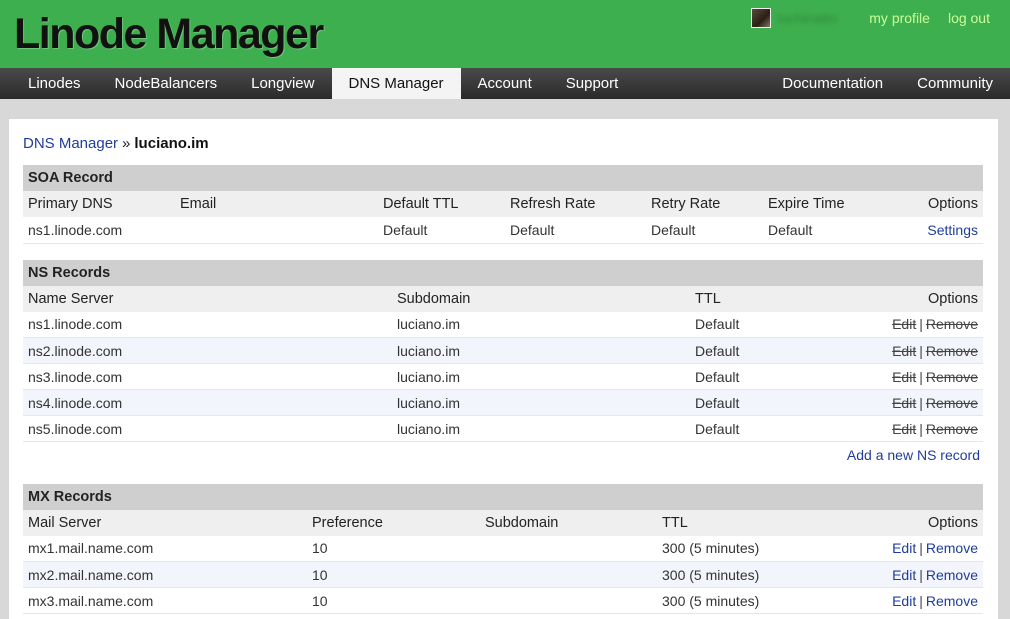 Image resolution: width=1010 pixels, height=619 pixels. I want to click on avatar, so click(761, 18).